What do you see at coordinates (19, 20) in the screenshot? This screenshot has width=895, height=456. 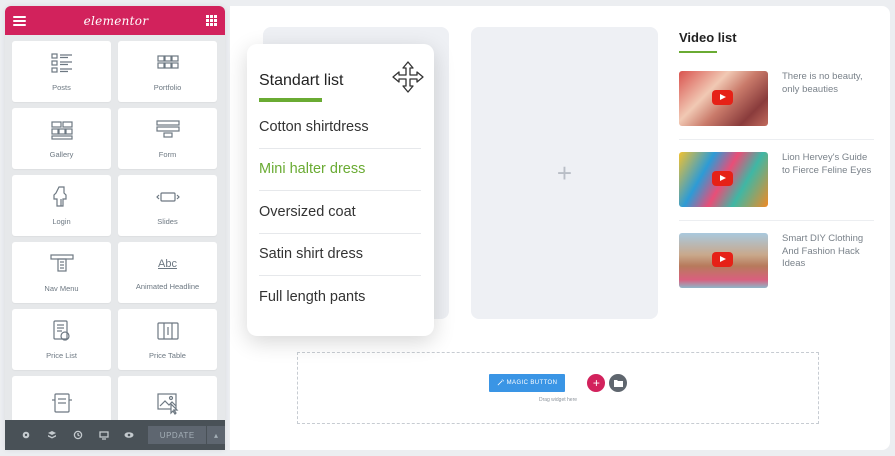 I see `menu-icon` at bounding box center [19, 20].